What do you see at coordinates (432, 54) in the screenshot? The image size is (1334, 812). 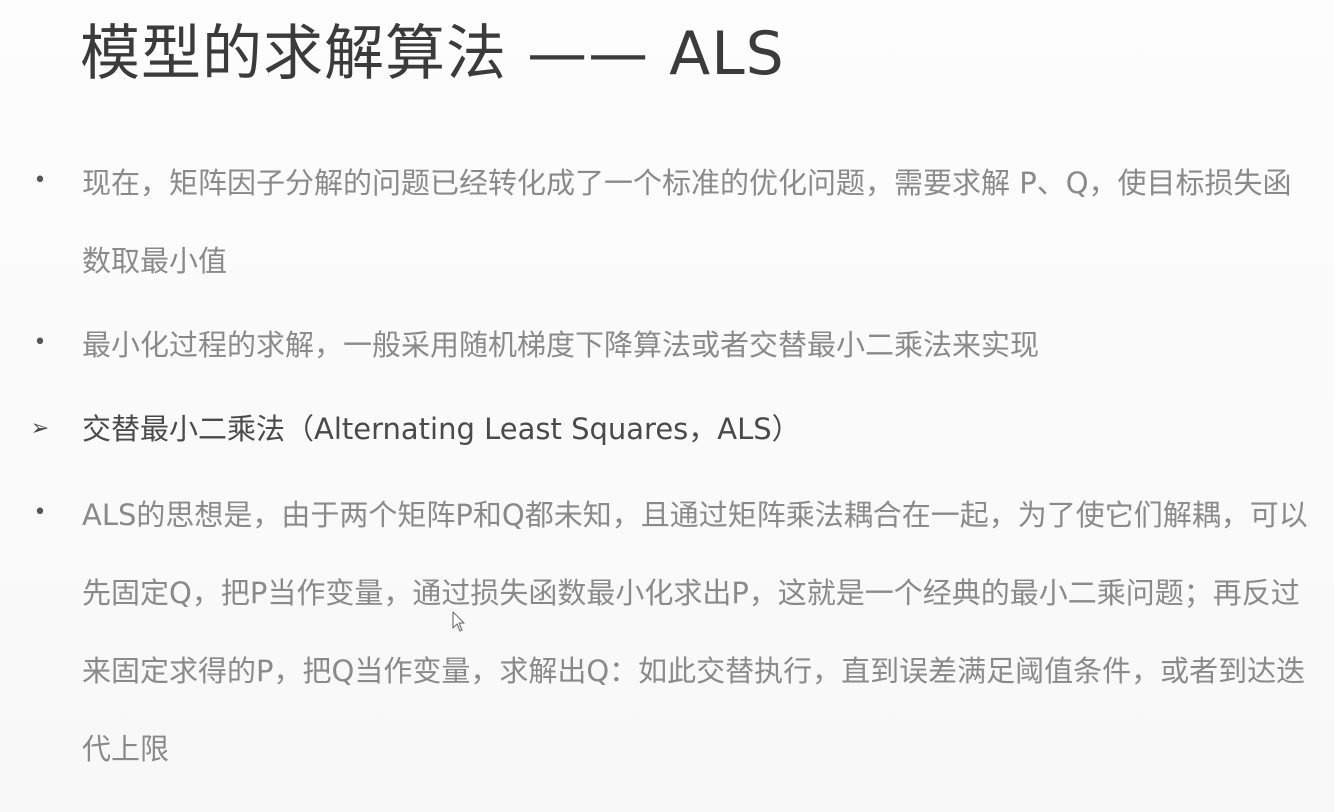 I see `slide-title: 模型的求解算法 —— ALS` at bounding box center [432, 54].